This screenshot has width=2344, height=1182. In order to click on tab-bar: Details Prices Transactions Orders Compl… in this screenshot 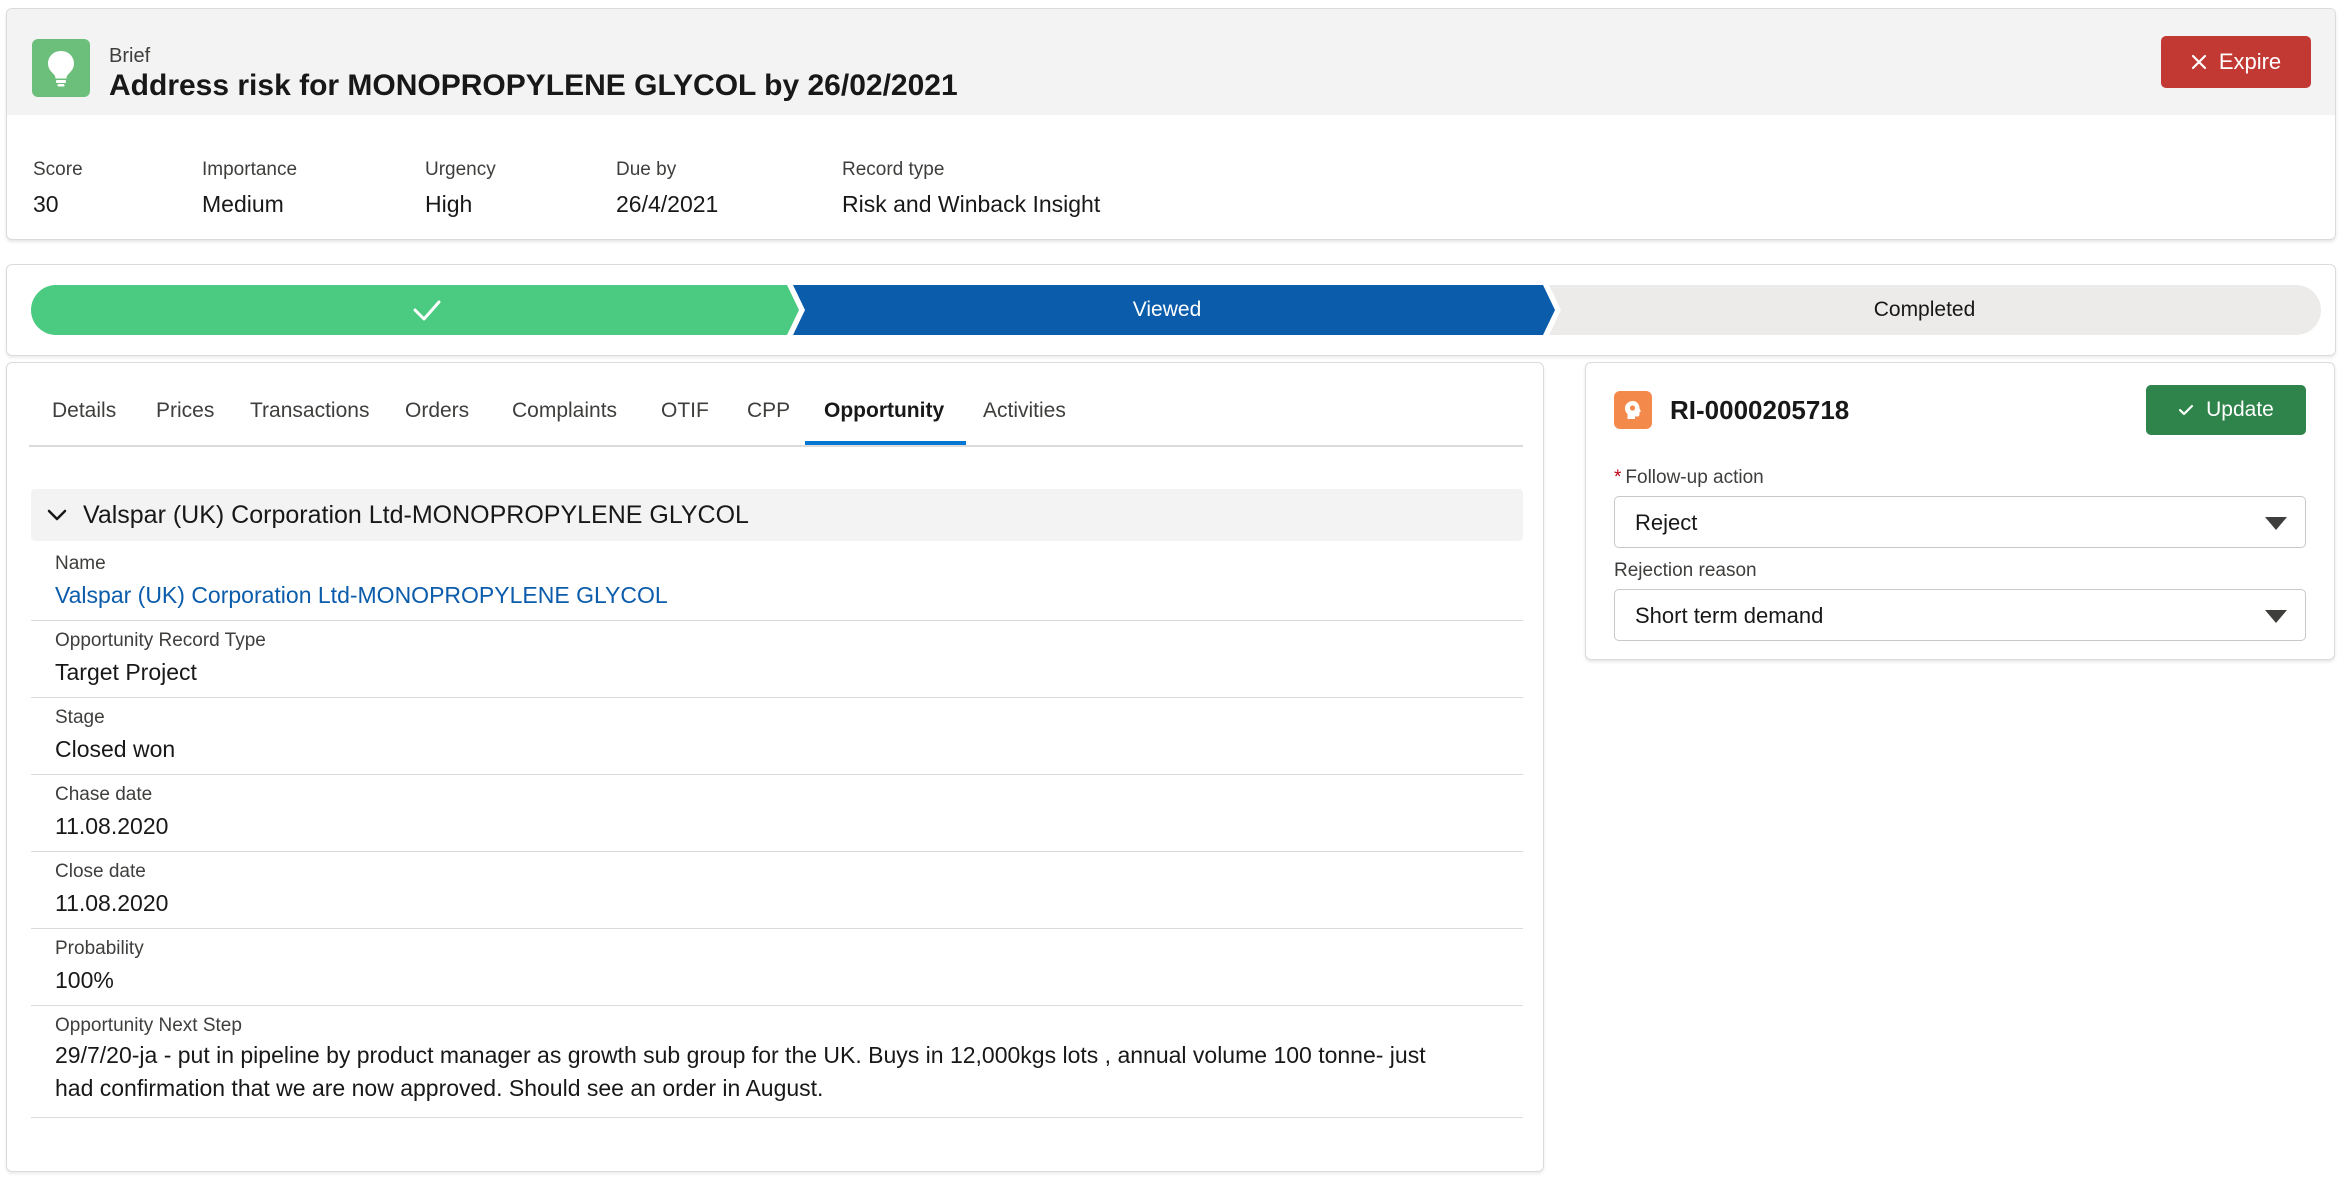, I will do `click(776, 405)`.